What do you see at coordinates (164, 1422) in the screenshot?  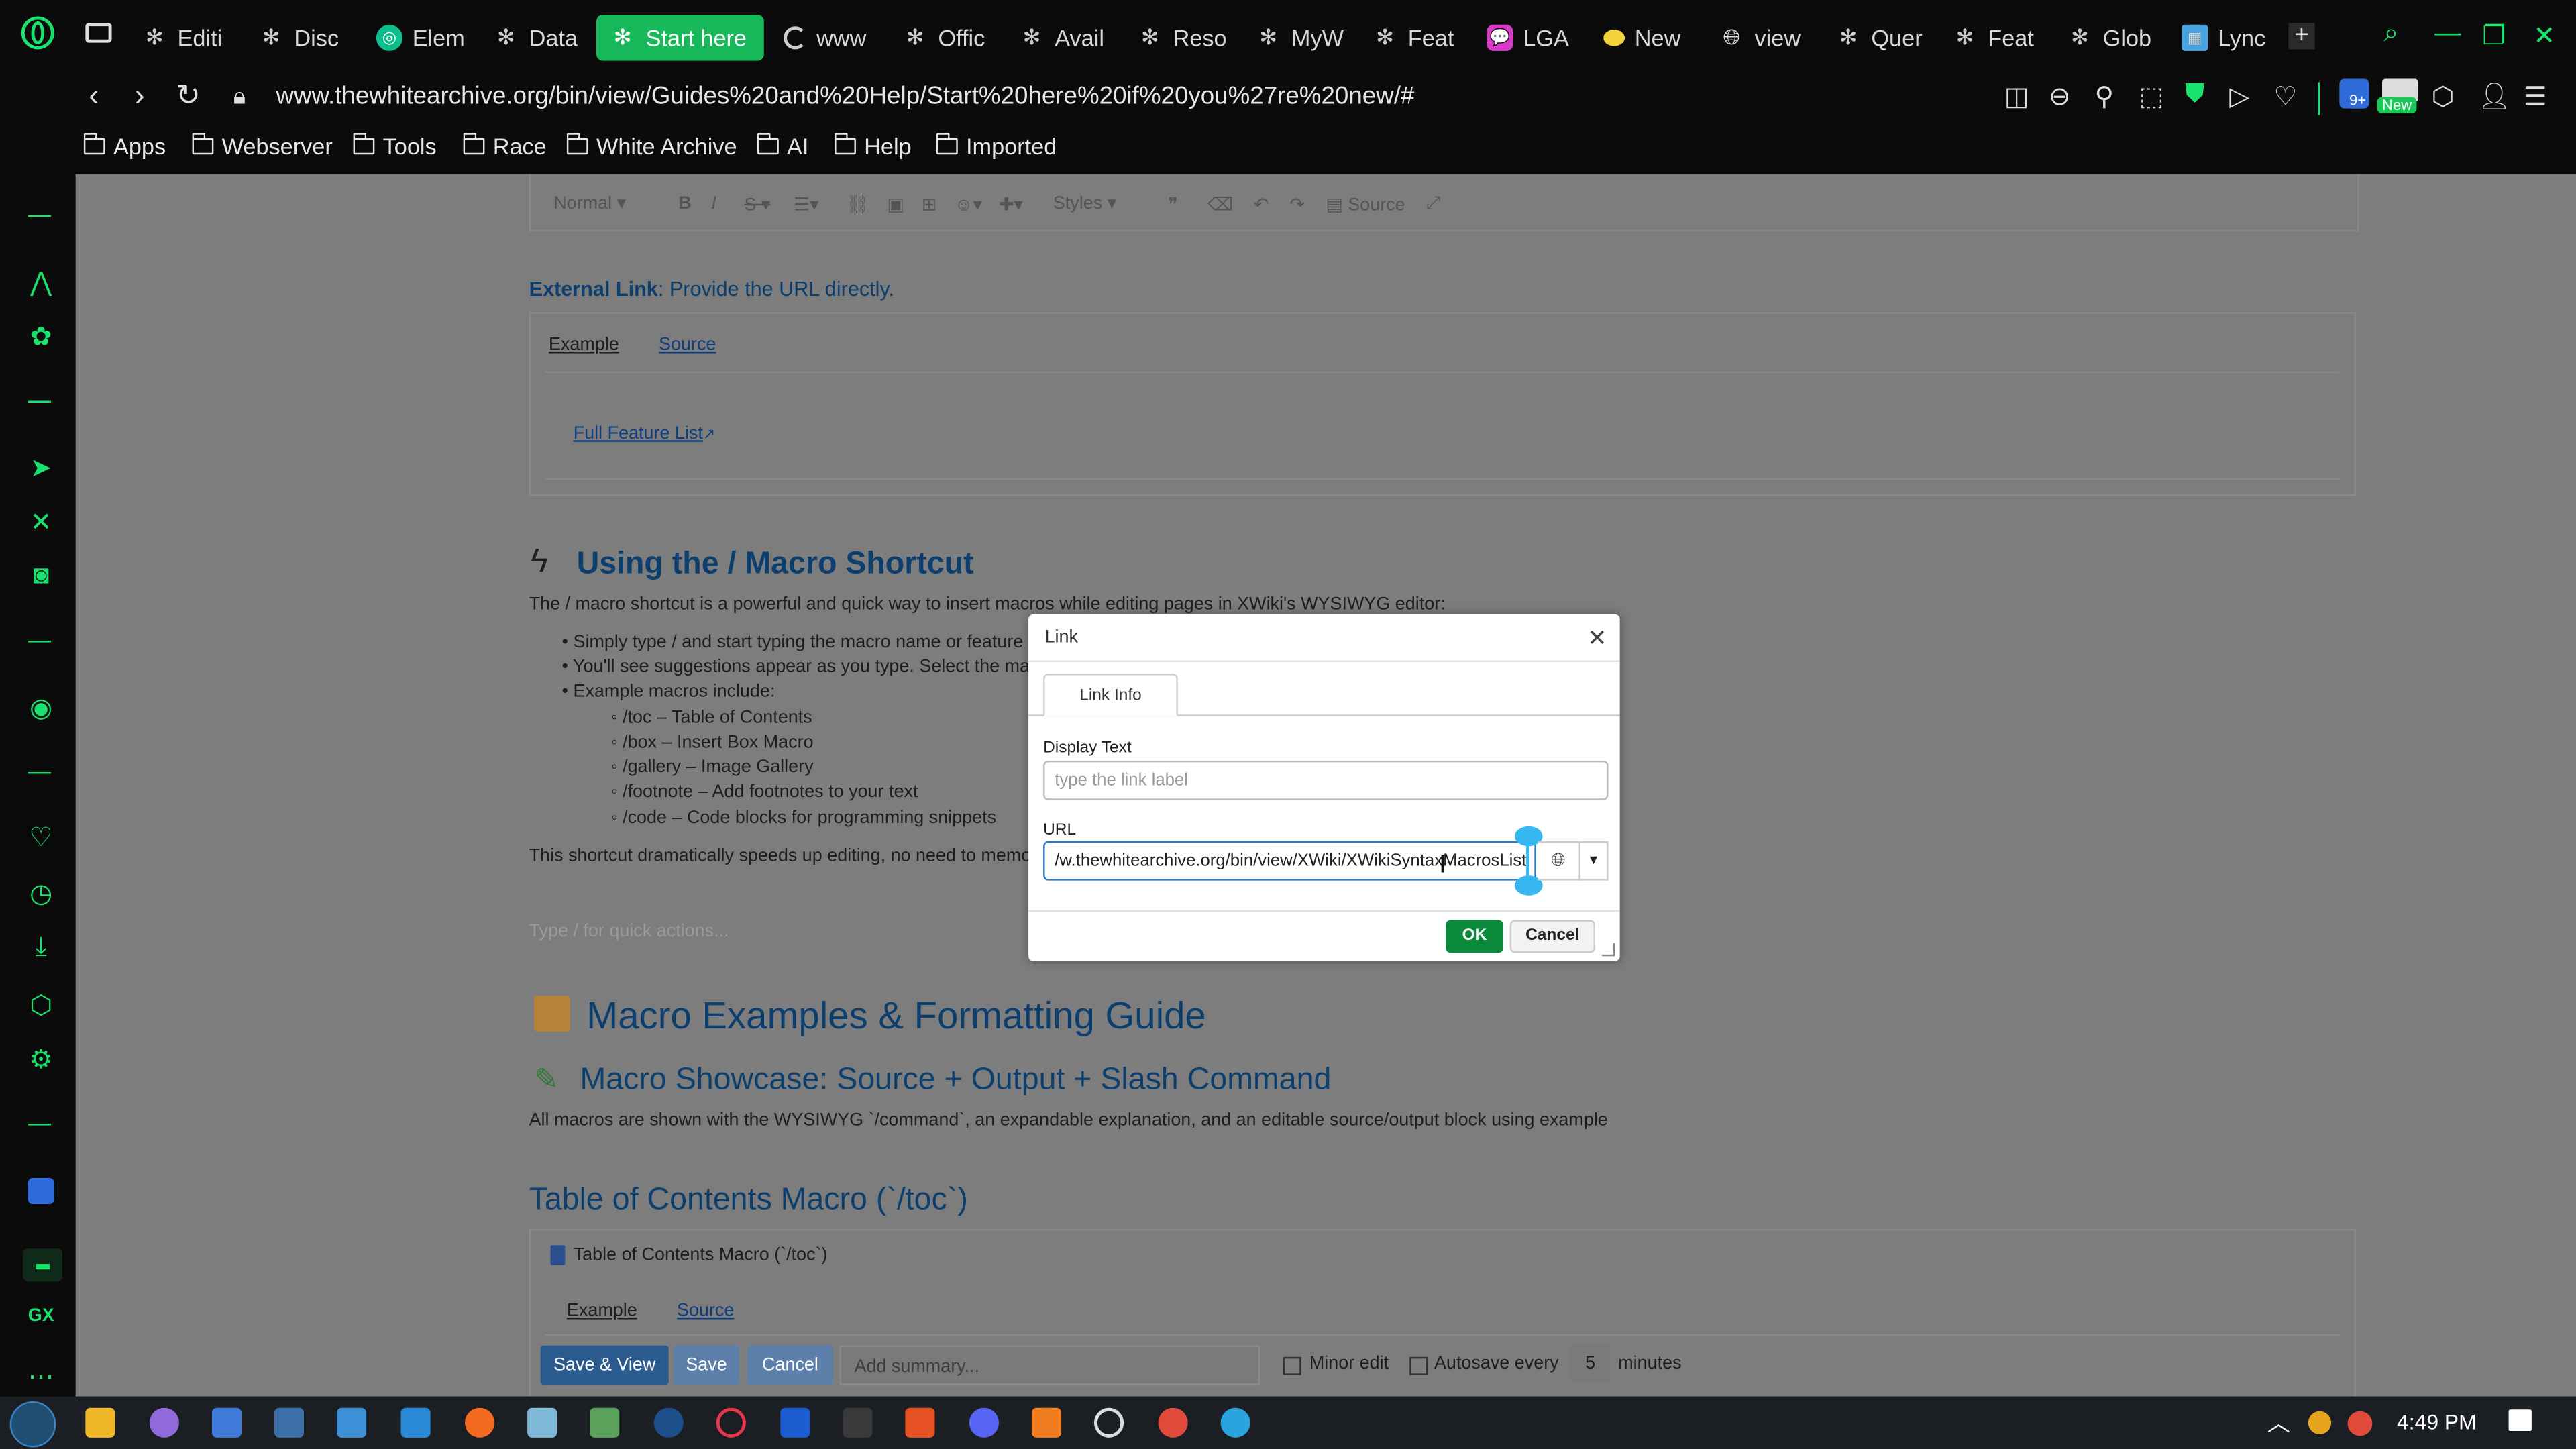 I see `aria-app-icon` at bounding box center [164, 1422].